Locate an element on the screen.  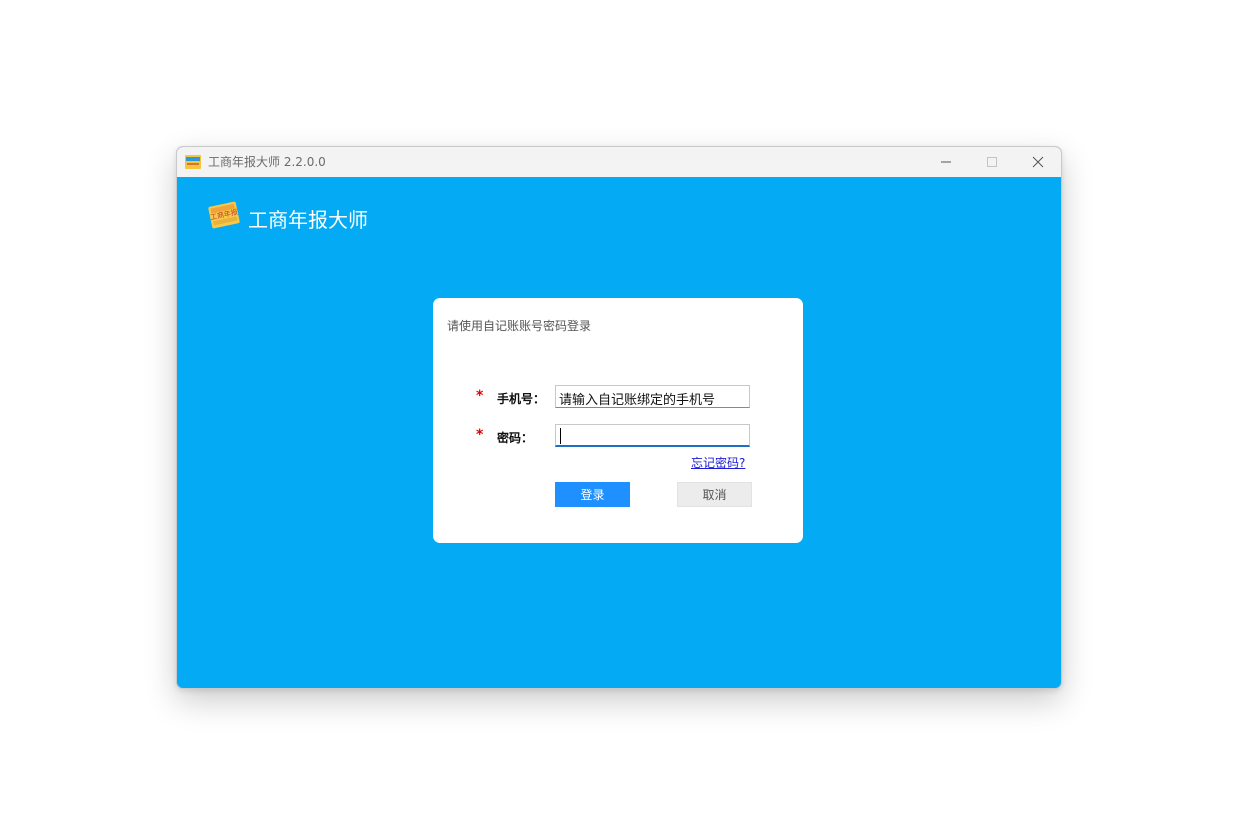
forgot-password-link: 忘记密码? is located at coordinates (718, 462).